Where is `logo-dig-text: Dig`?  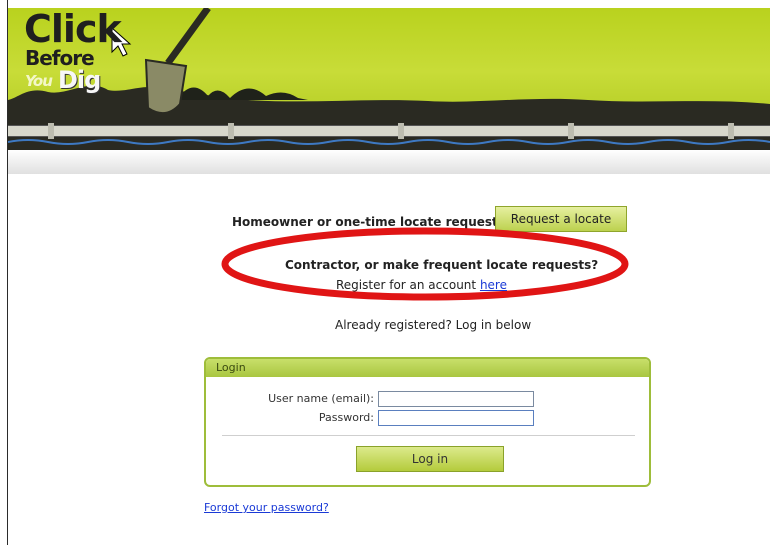 logo-dig-text: Dig is located at coordinates (79, 80).